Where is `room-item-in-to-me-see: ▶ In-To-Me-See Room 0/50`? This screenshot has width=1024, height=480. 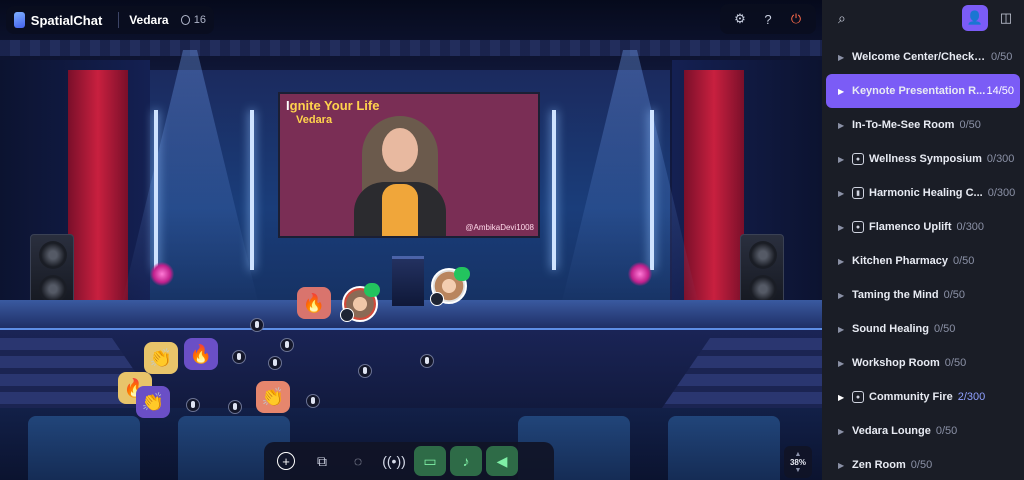 room-item-in-to-me-see: ▶ In-To-Me-See Room 0/50 is located at coordinates (923, 125).